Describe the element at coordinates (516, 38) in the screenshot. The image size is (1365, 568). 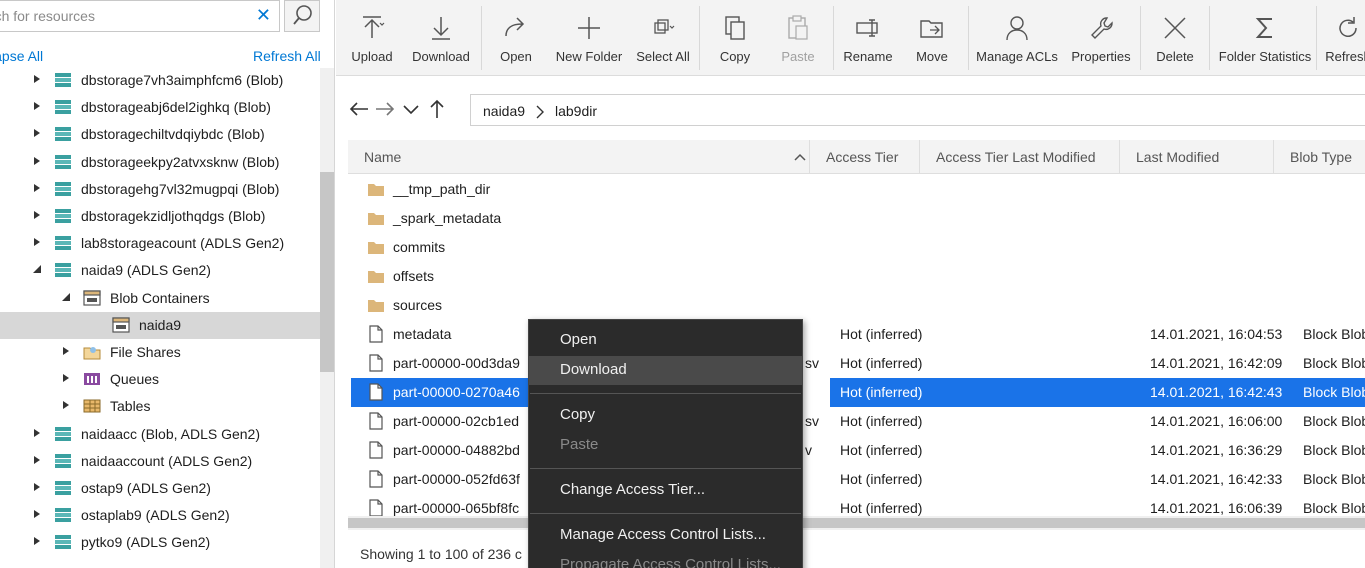
I see `open-button: Open` at that location.